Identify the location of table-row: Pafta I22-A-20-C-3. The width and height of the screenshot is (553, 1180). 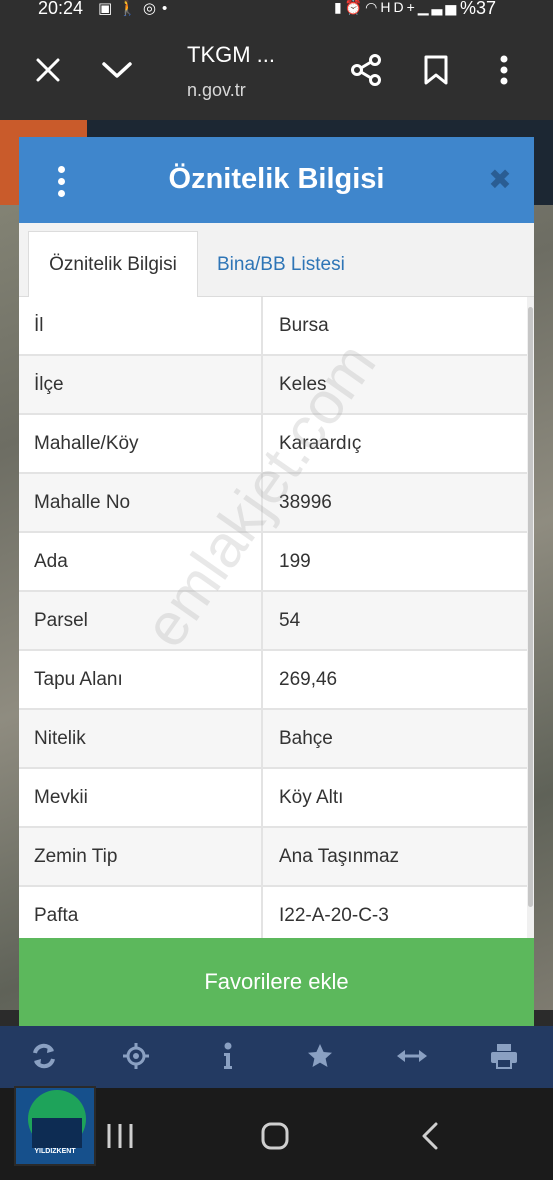
(273, 912).